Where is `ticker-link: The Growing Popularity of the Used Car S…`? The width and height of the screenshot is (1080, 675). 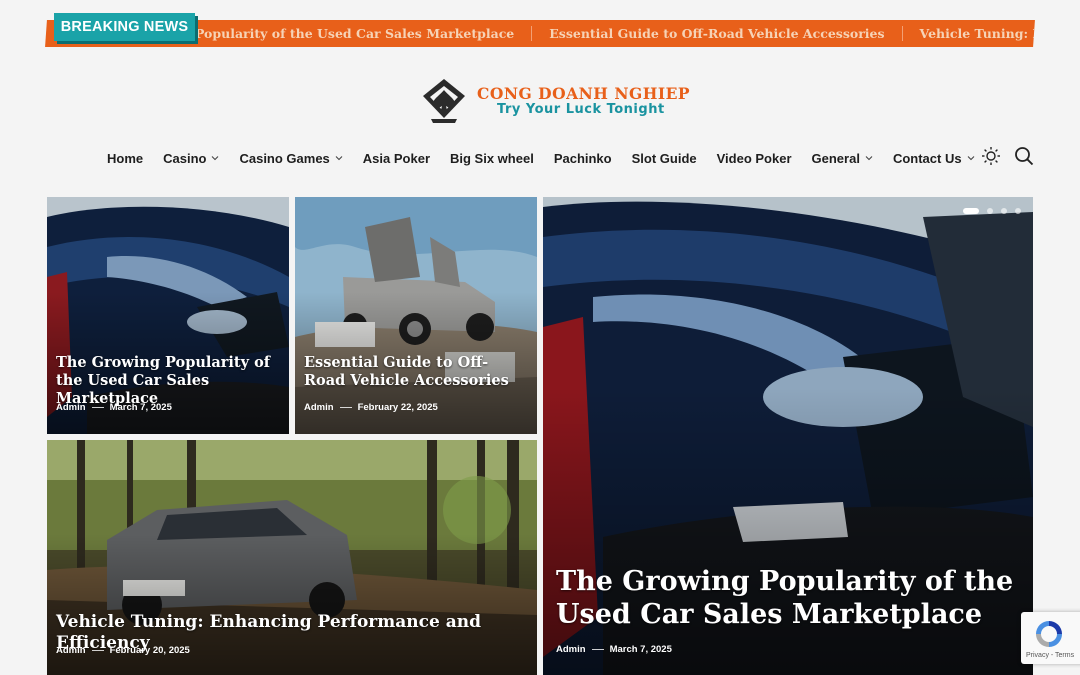
ticker-link: The Growing Popularity of the Used Car S… is located at coordinates (363, 33).